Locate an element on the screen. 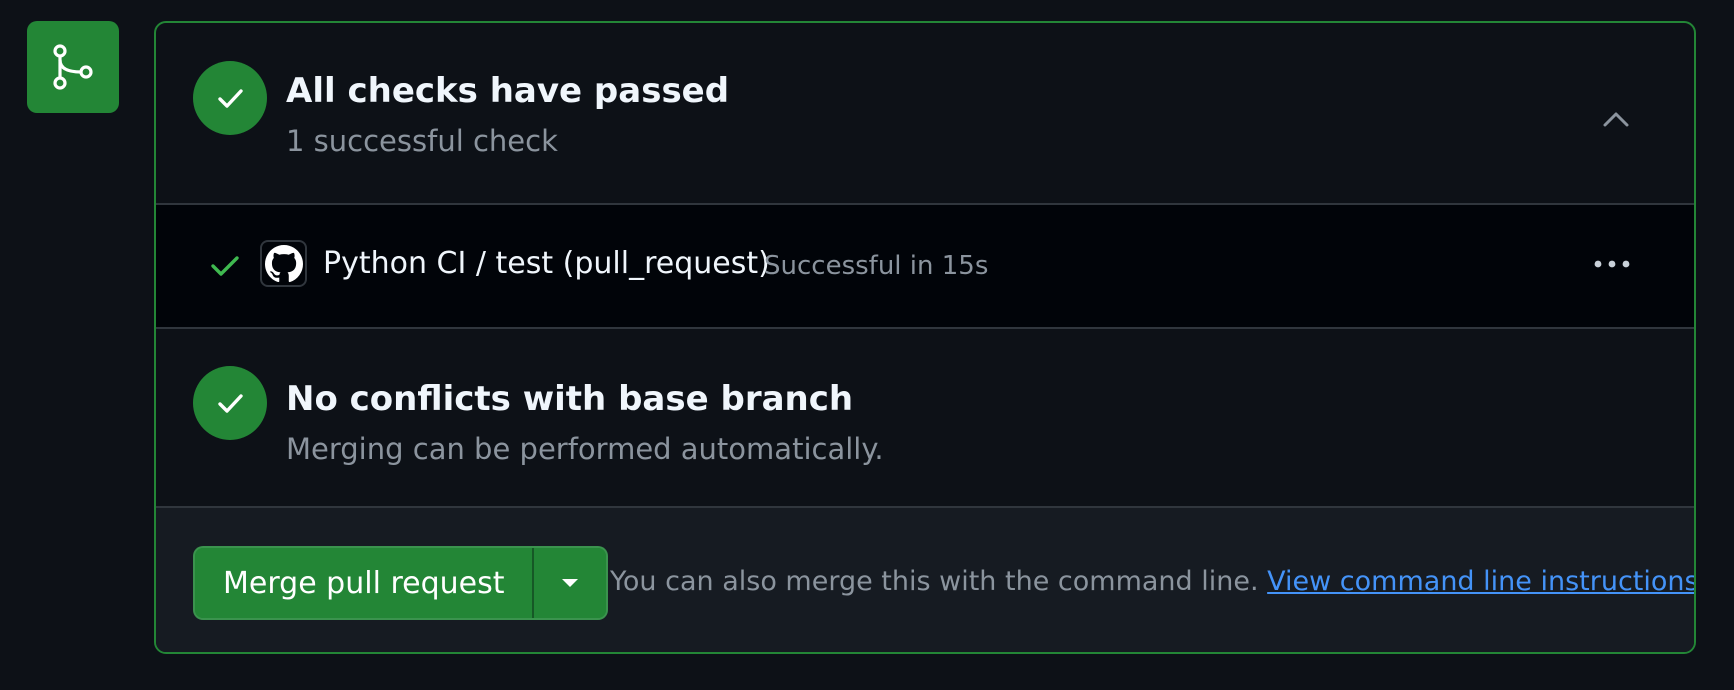 This screenshot has width=1734, height=690. chevron-up-icon is located at coordinates (1616, 119).